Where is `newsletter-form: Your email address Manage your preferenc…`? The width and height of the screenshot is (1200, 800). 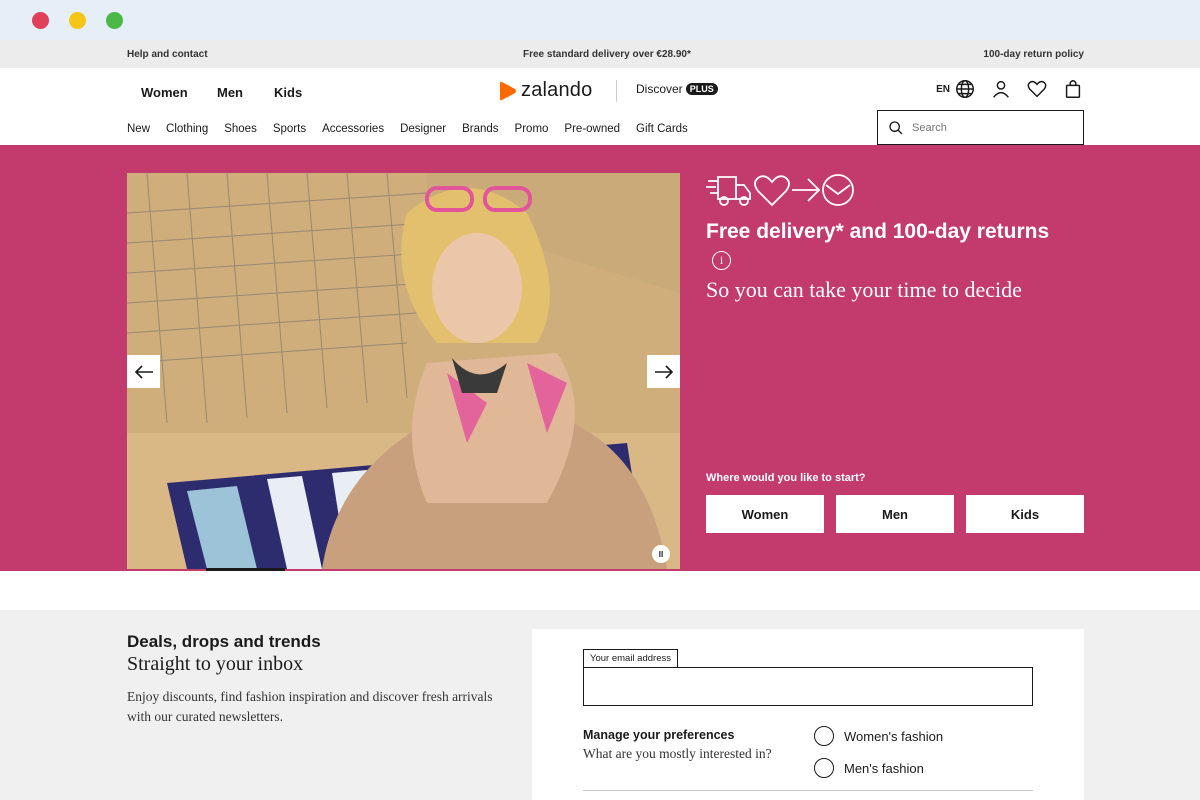 newsletter-form: Your email address Manage your preferenc… is located at coordinates (808, 714).